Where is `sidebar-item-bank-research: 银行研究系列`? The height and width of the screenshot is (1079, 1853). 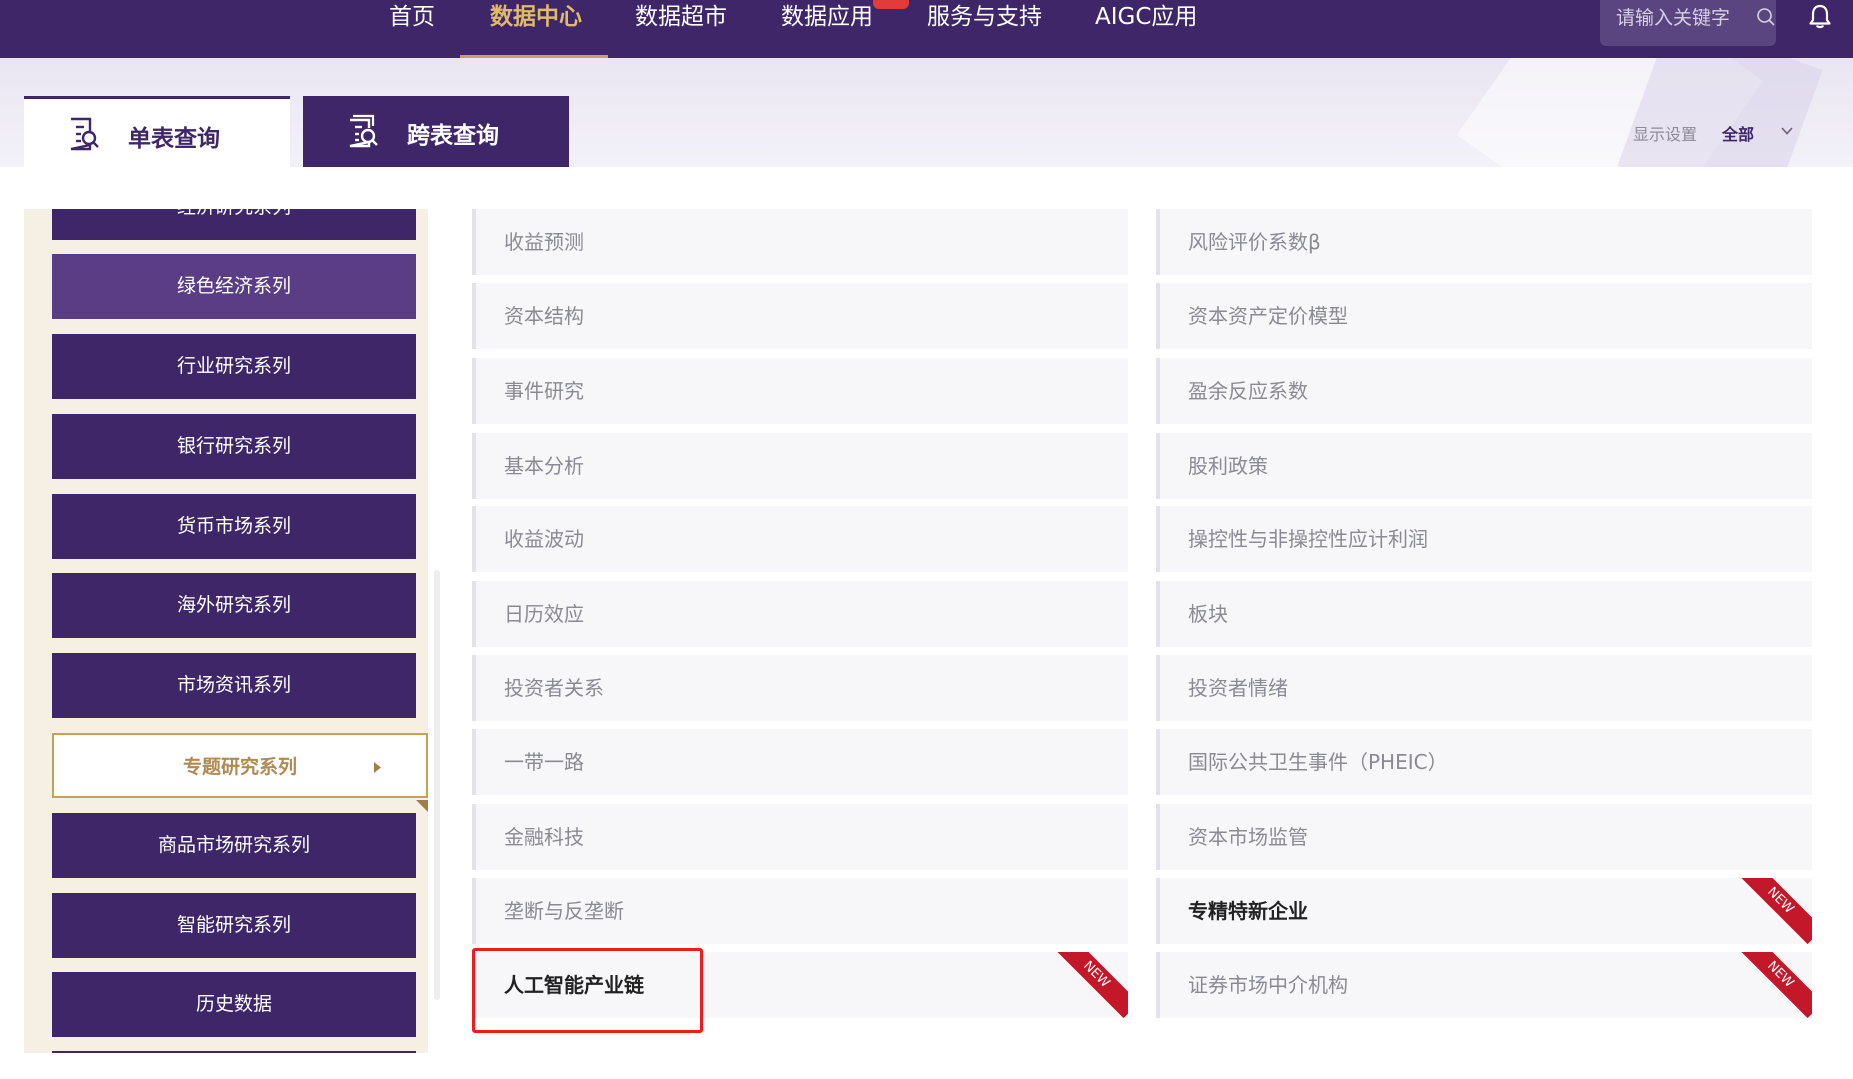
sidebar-item-bank-research: 银行研究系列 is located at coordinates (234, 446).